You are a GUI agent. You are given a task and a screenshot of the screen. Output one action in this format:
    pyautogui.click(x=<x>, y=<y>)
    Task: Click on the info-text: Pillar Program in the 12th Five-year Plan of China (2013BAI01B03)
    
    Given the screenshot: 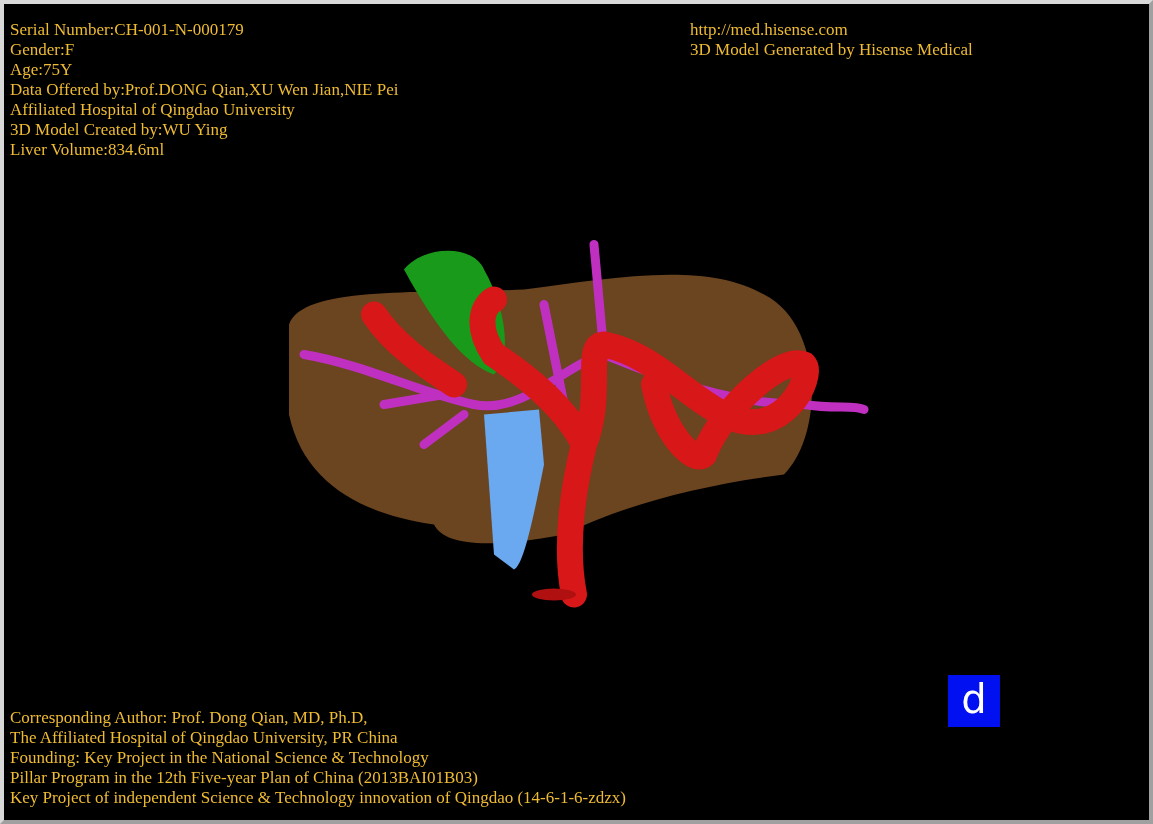 What is the action you would take?
    pyautogui.click(x=244, y=778)
    